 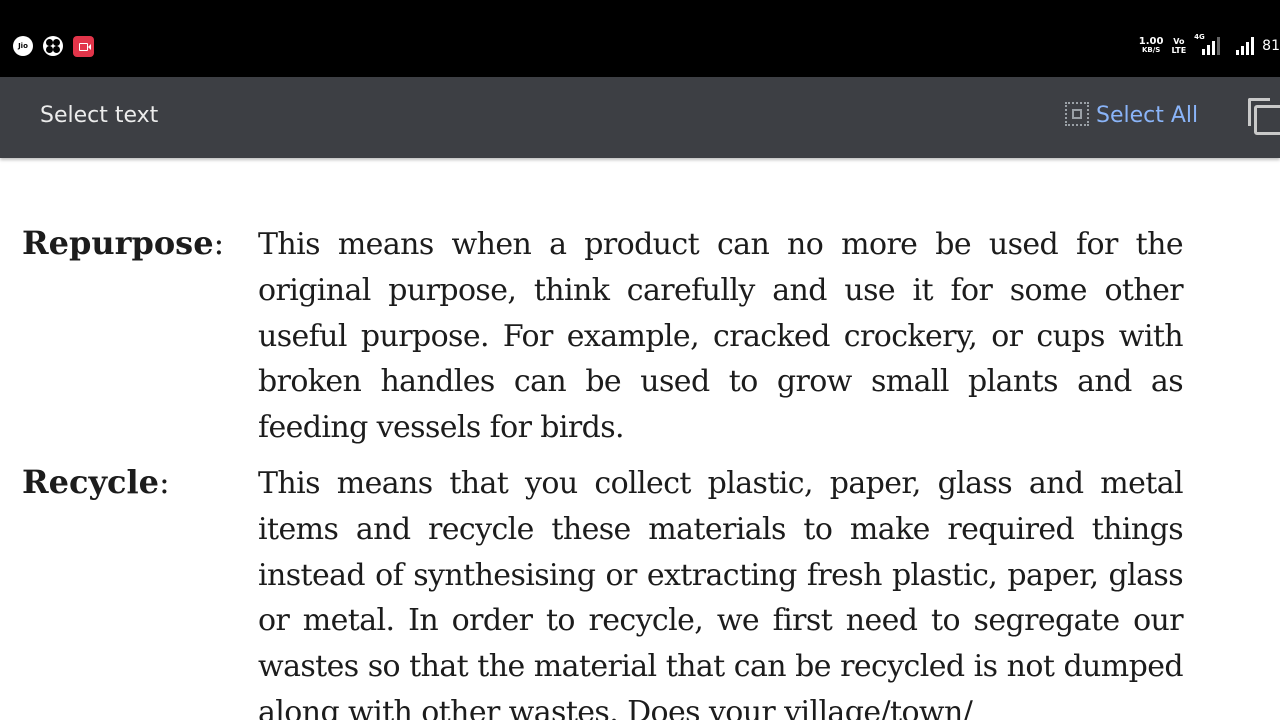 I want to click on copy-icon, so click(x=1263, y=117).